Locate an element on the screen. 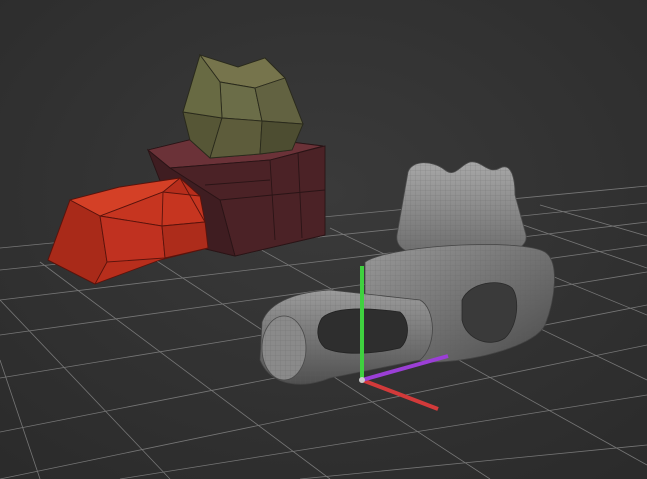 This screenshot has height=479, width=647. gizmo-origin is located at coordinates (362, 380).